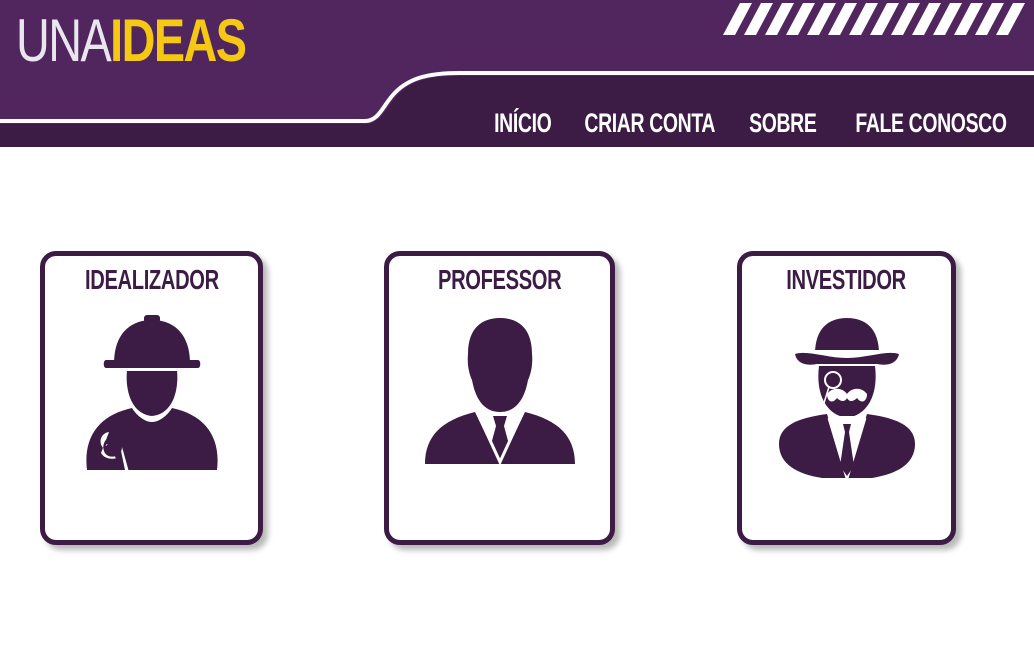 This screenshot has height=659, width=1034. I want to click on card-professor: PROFESSOR, so click(499, 398).